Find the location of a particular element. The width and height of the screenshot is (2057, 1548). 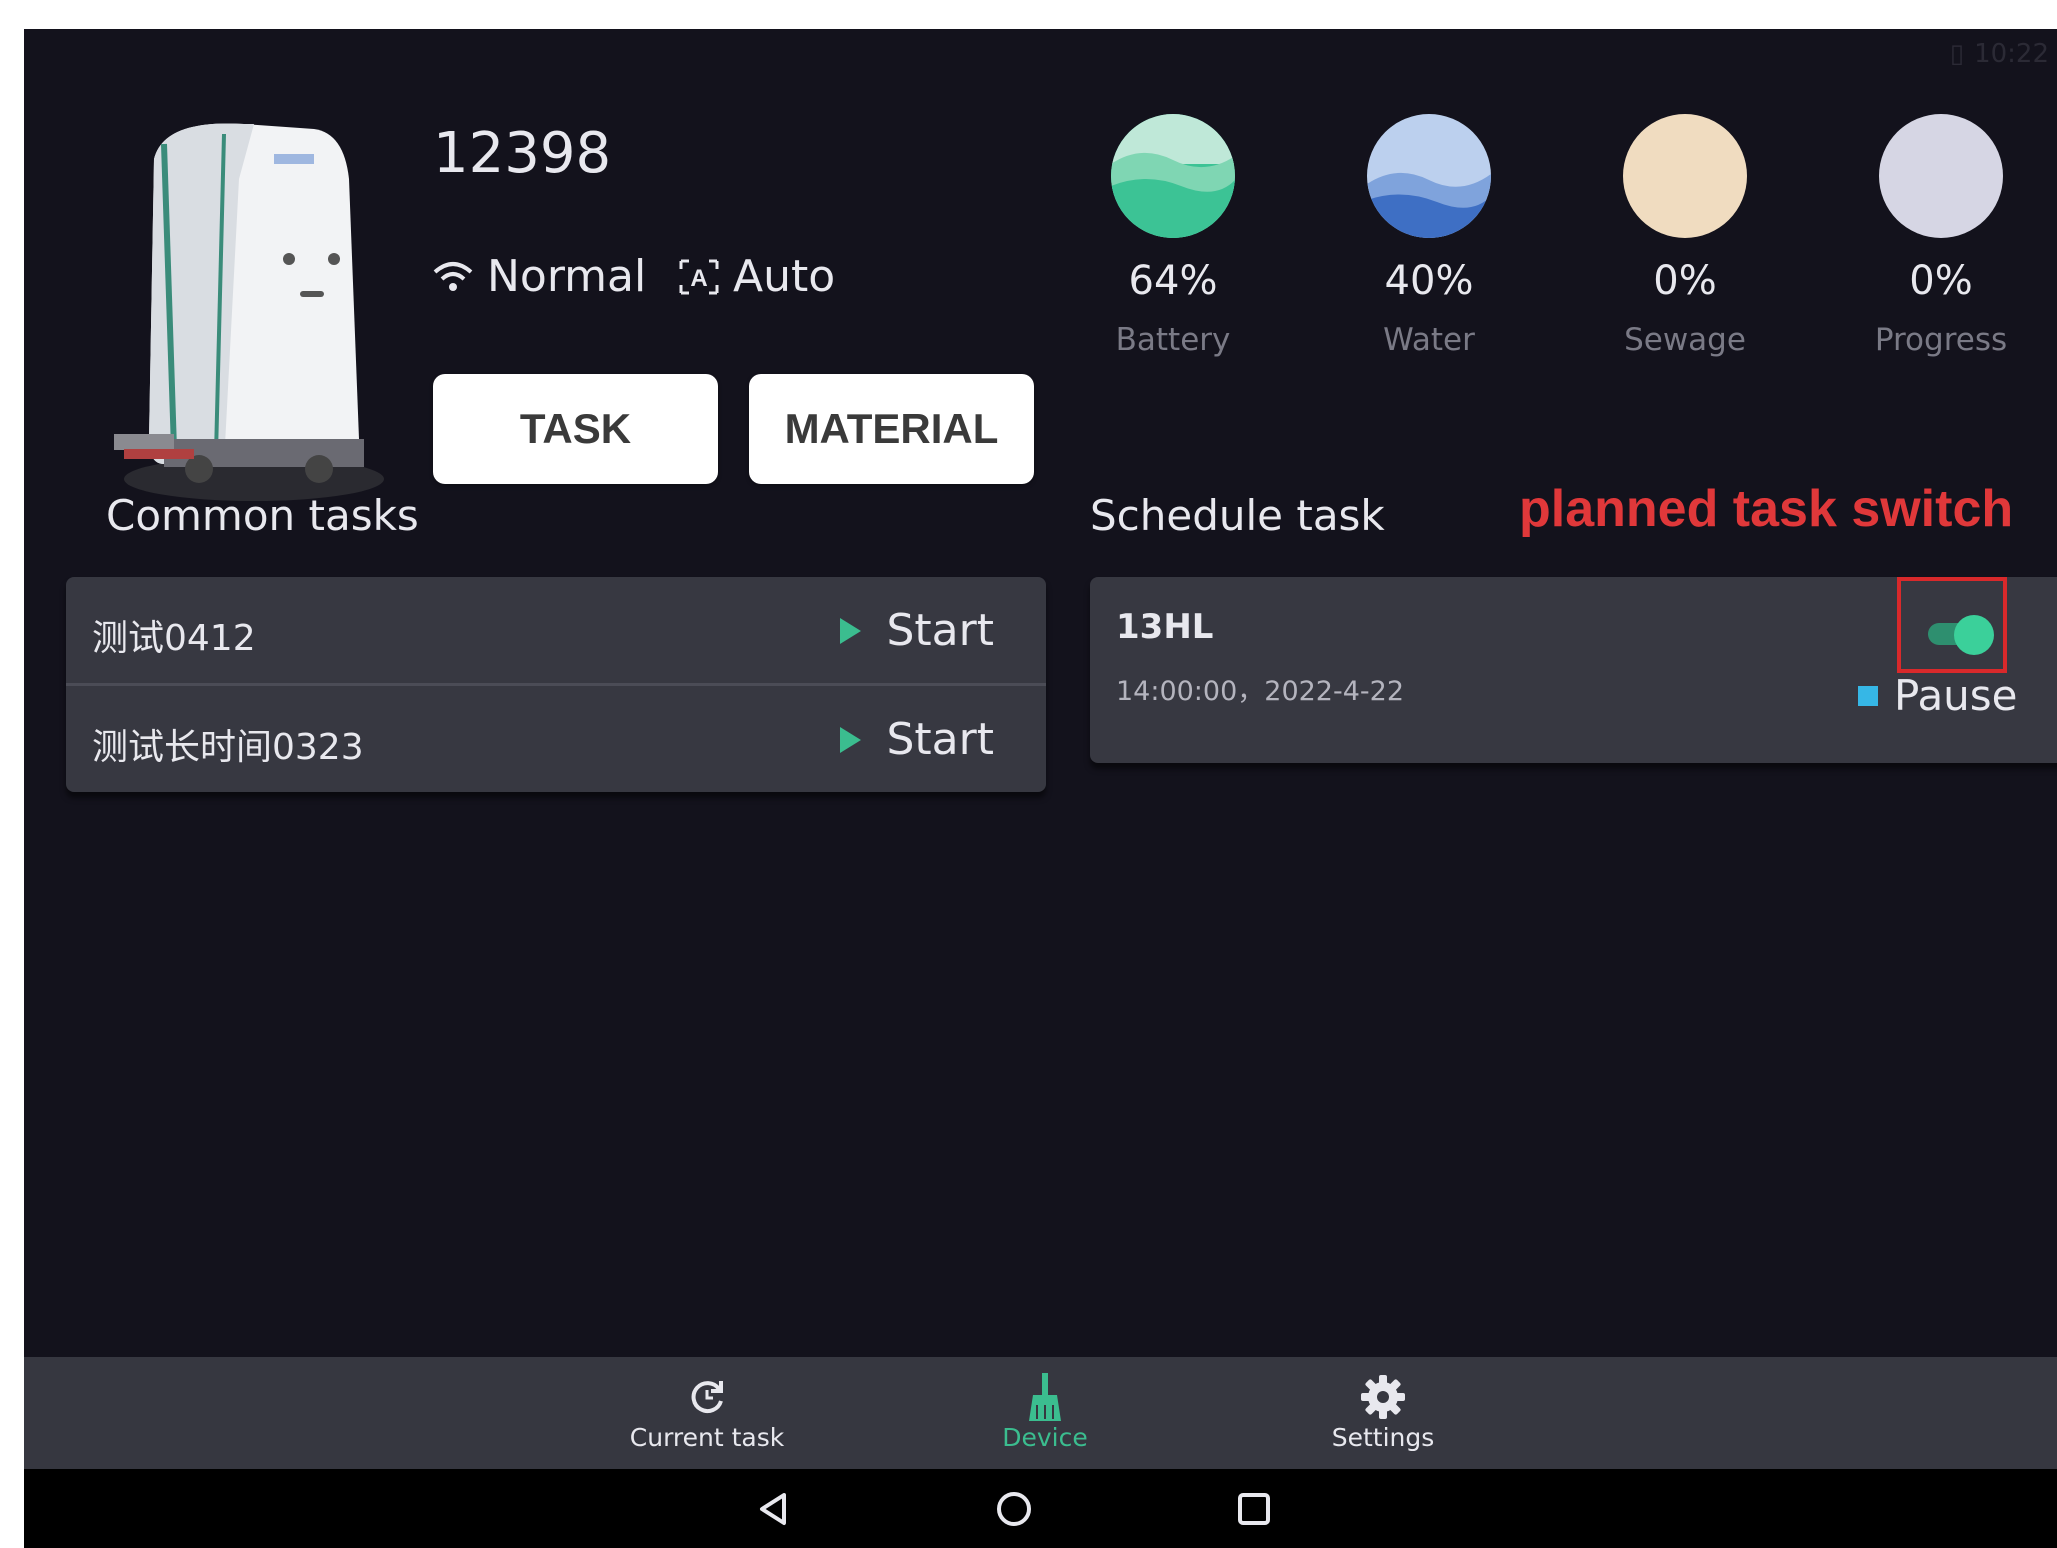

mode-status: A Auto is located at coordinates (756, 276).